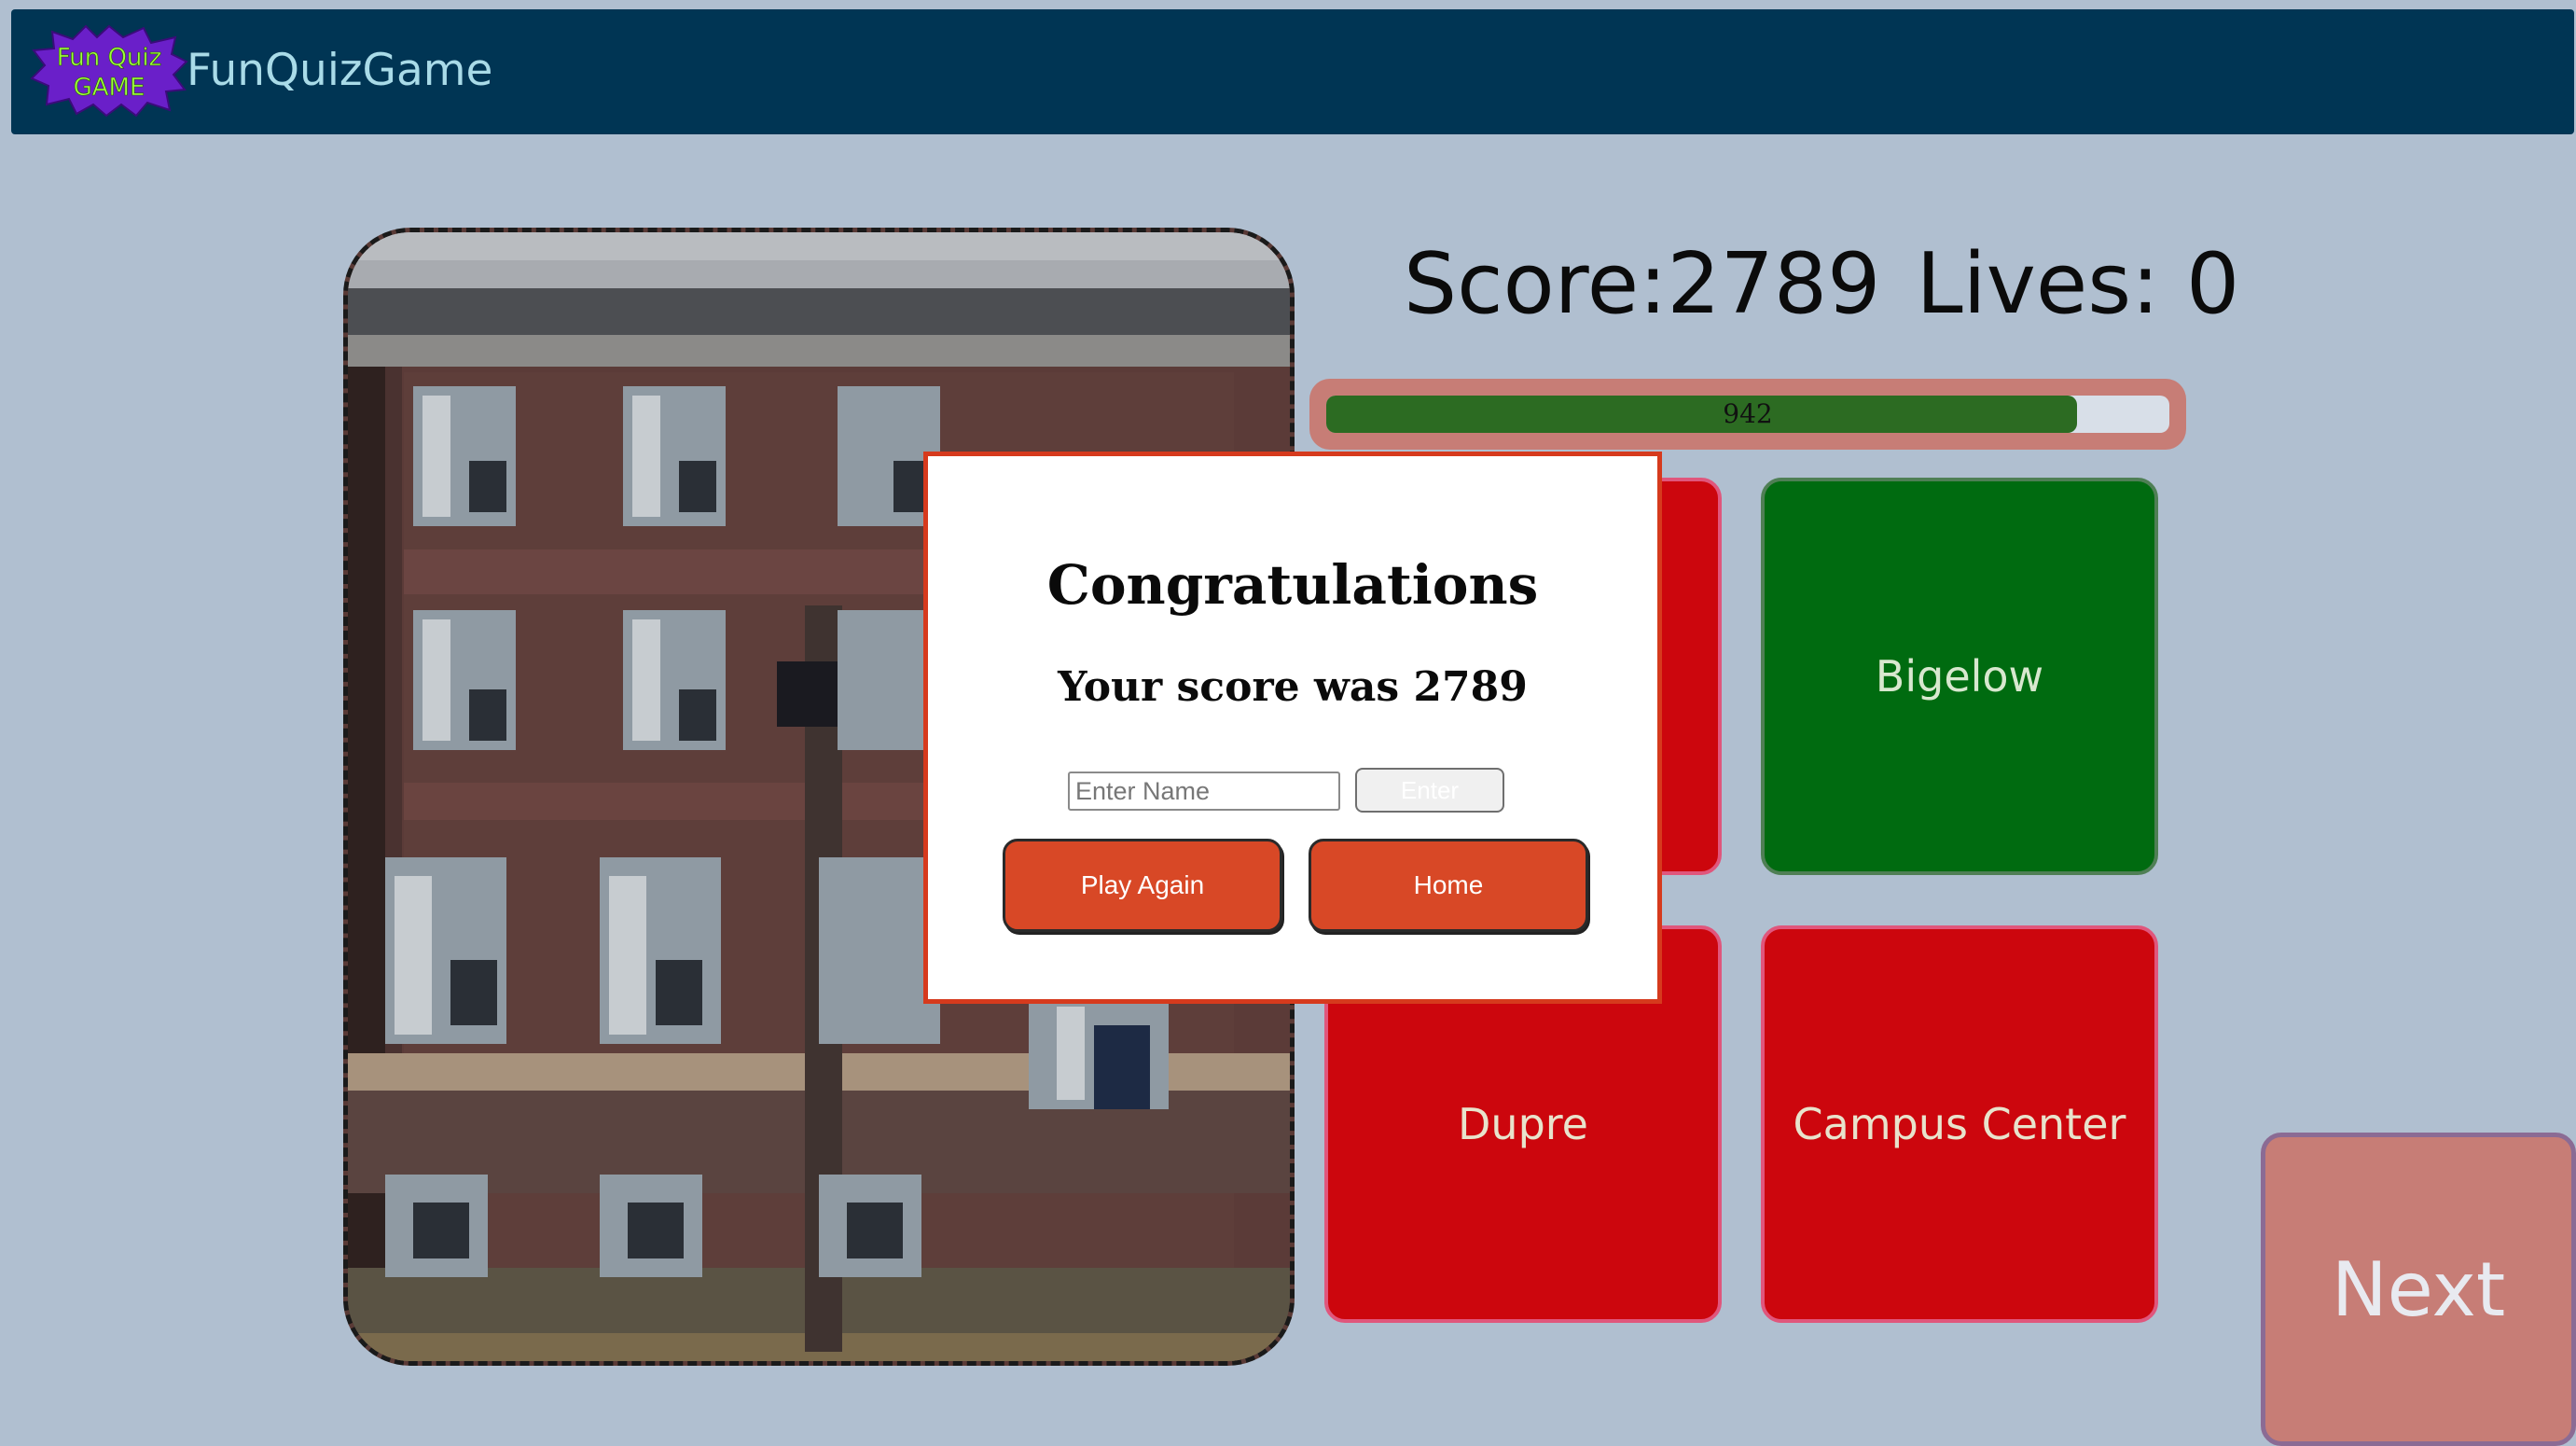  Describe the element at coordinates (1959, 676) in the screenshot. I see `answer-button-2: Bigelow` at that location.